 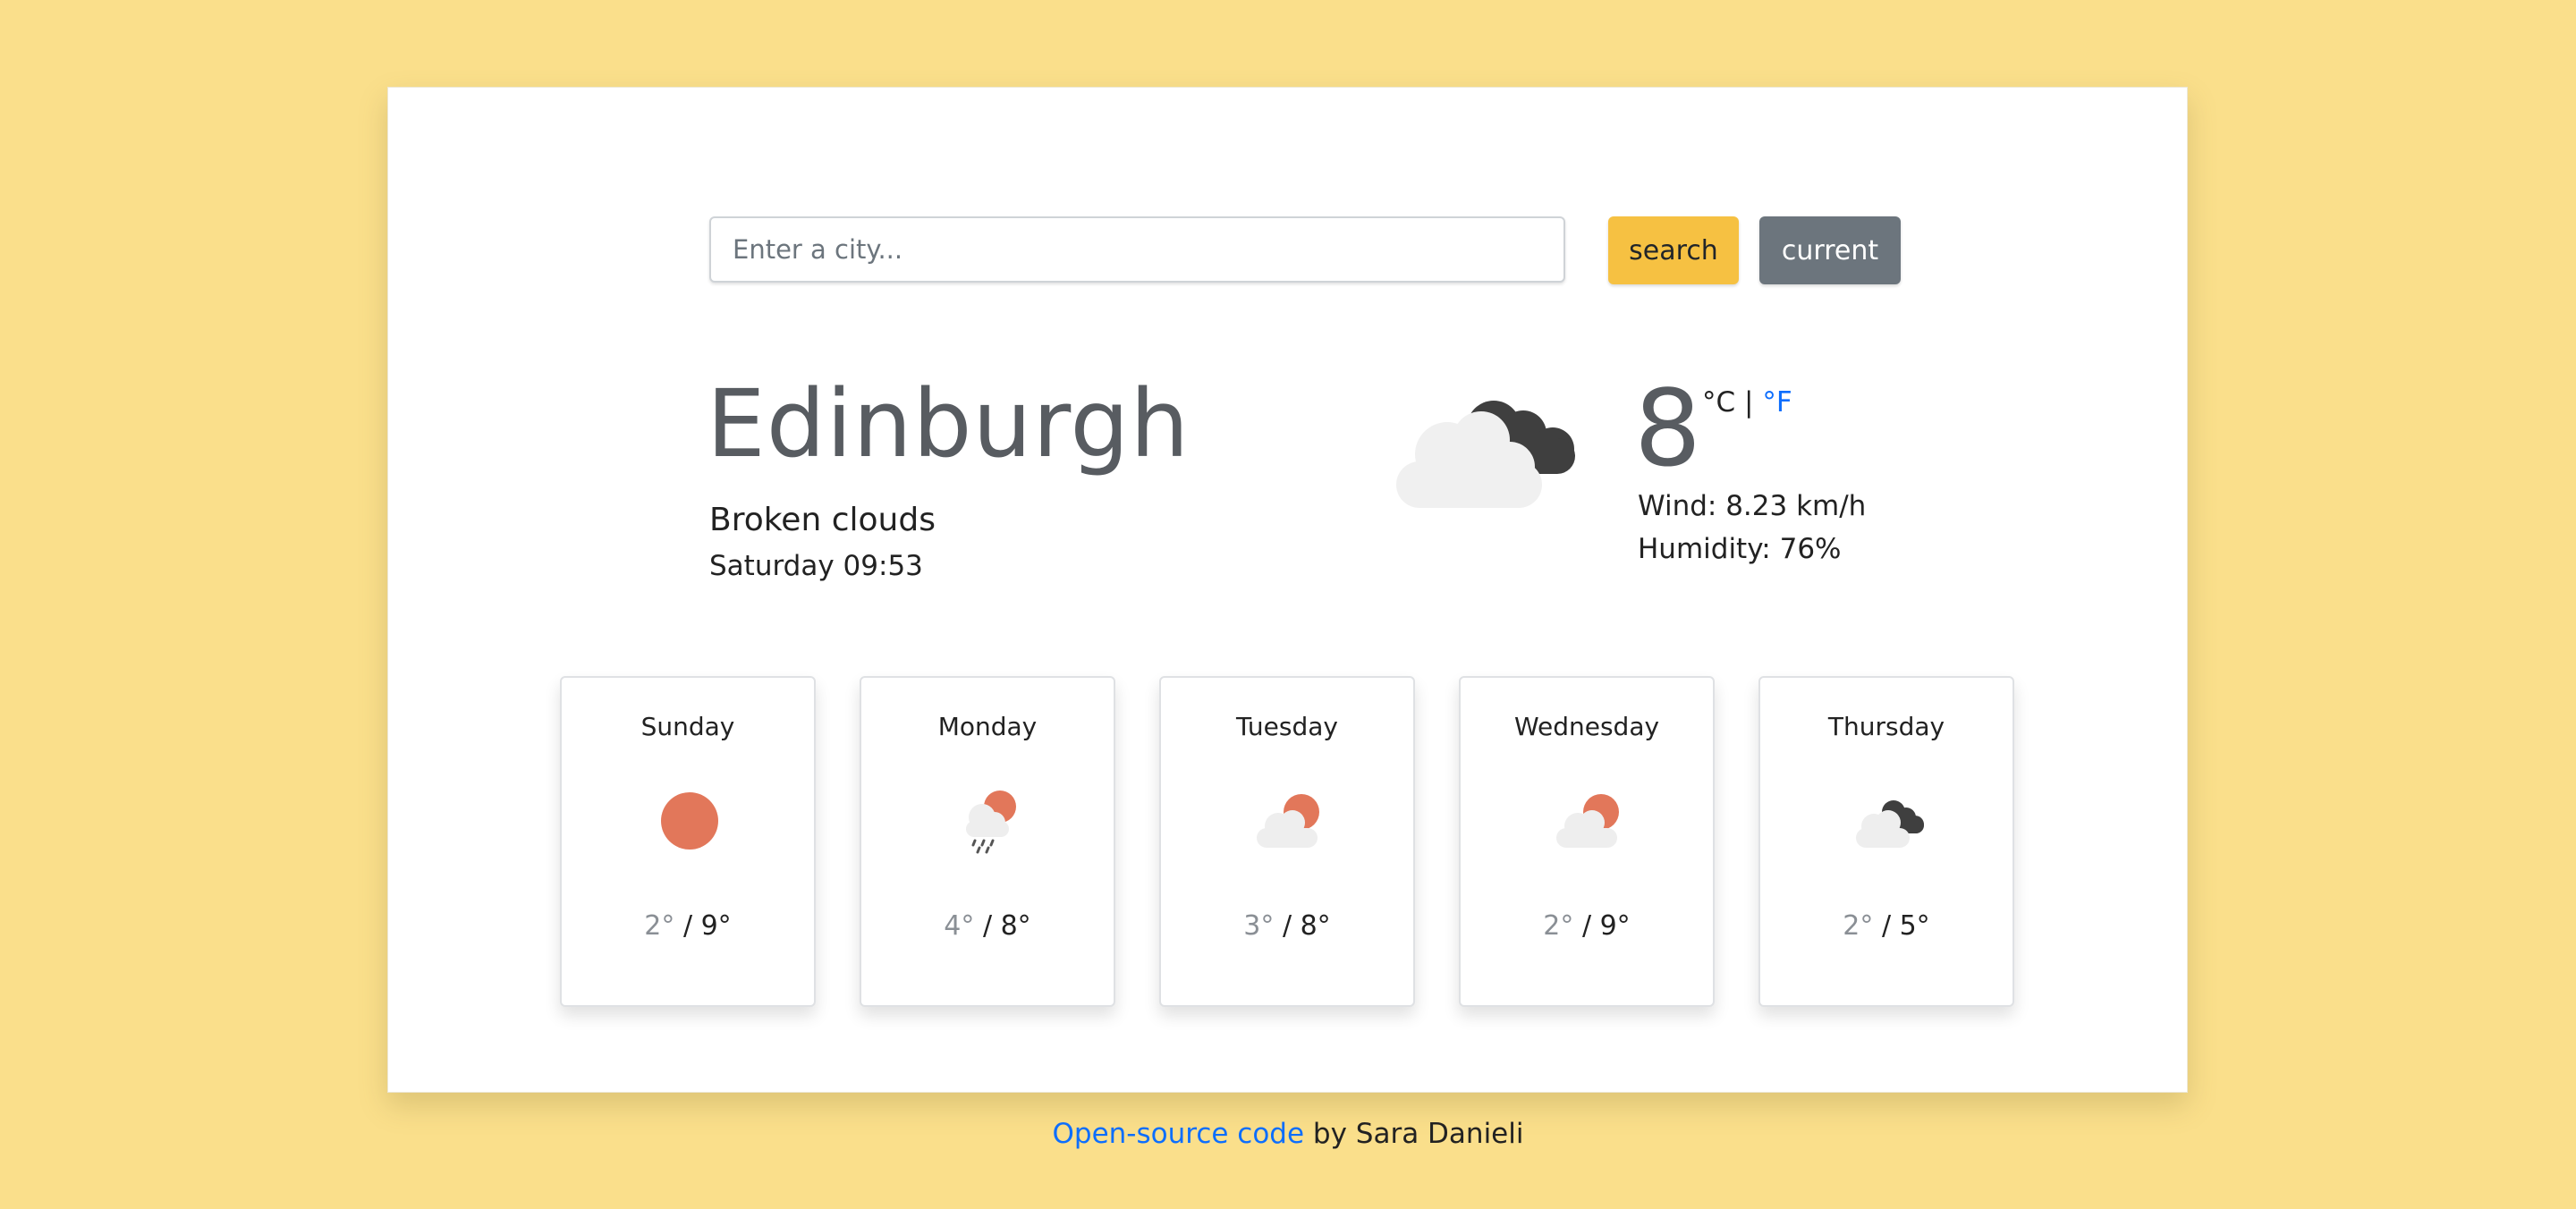 I want to click on forecast-card-monday: Monday 4° / 8°, so click(x=987, y=841).